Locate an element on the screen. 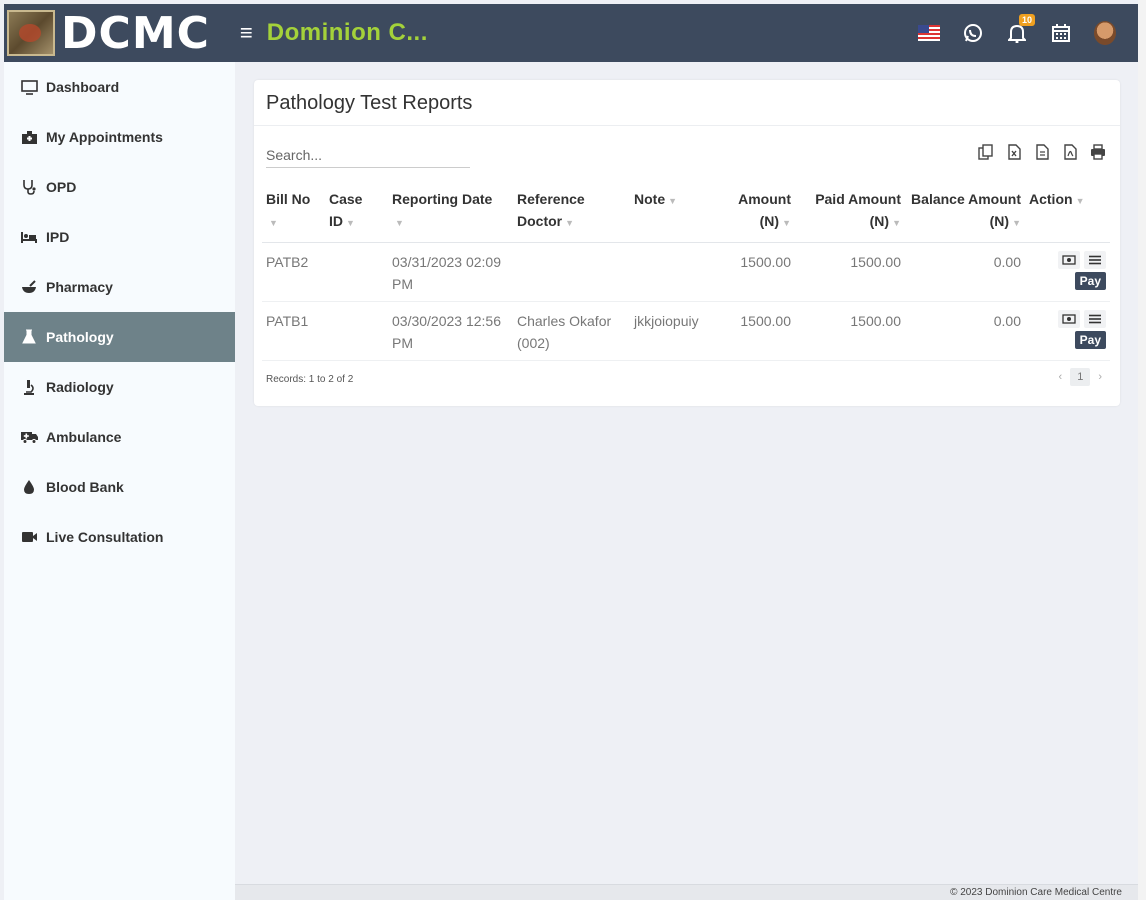  pagination: ‹ 1 › is located at coordinates (1080, 377).